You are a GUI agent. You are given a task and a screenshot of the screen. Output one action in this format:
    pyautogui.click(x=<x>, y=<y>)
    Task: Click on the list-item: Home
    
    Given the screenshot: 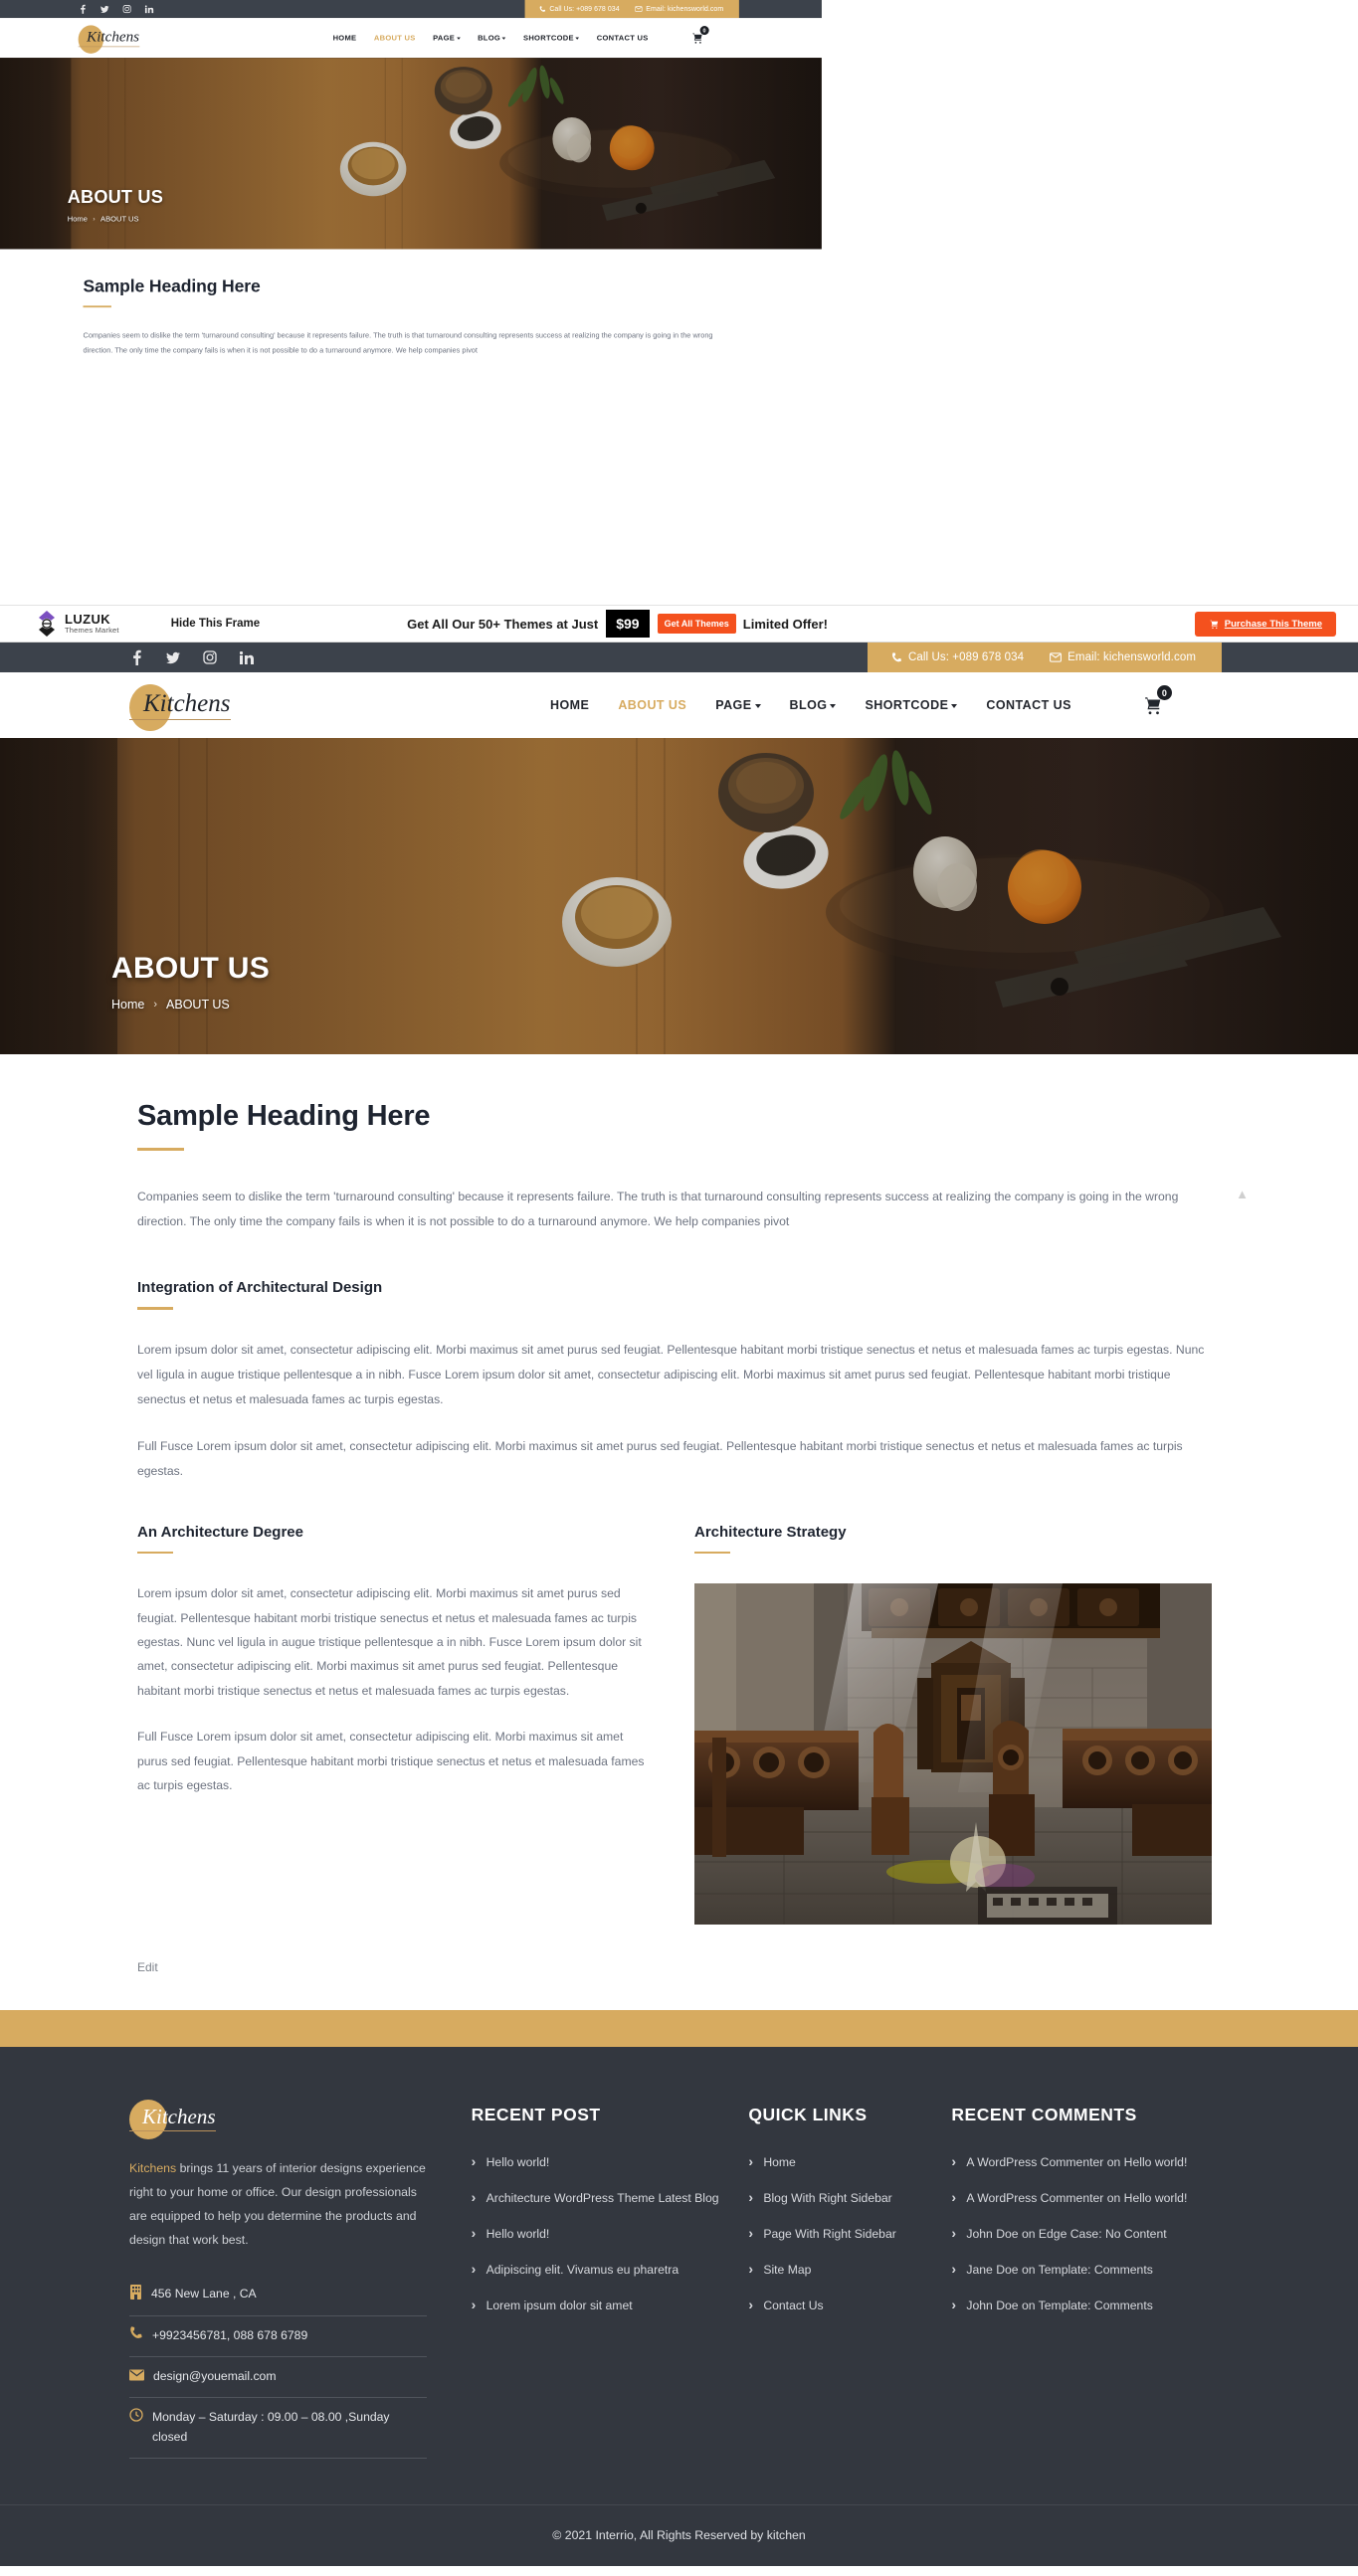 What is the action you would take?
    pyautogui.click(x=849, y=2162)
    